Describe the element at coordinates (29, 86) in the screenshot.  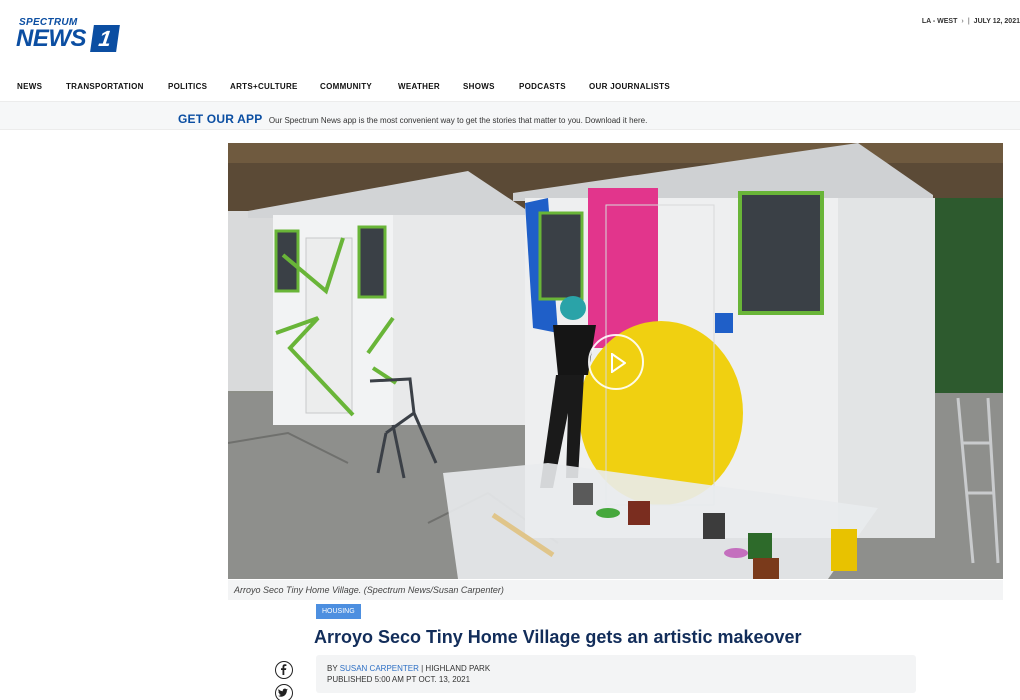
I see `nav-item-news: NEWS` at that location.